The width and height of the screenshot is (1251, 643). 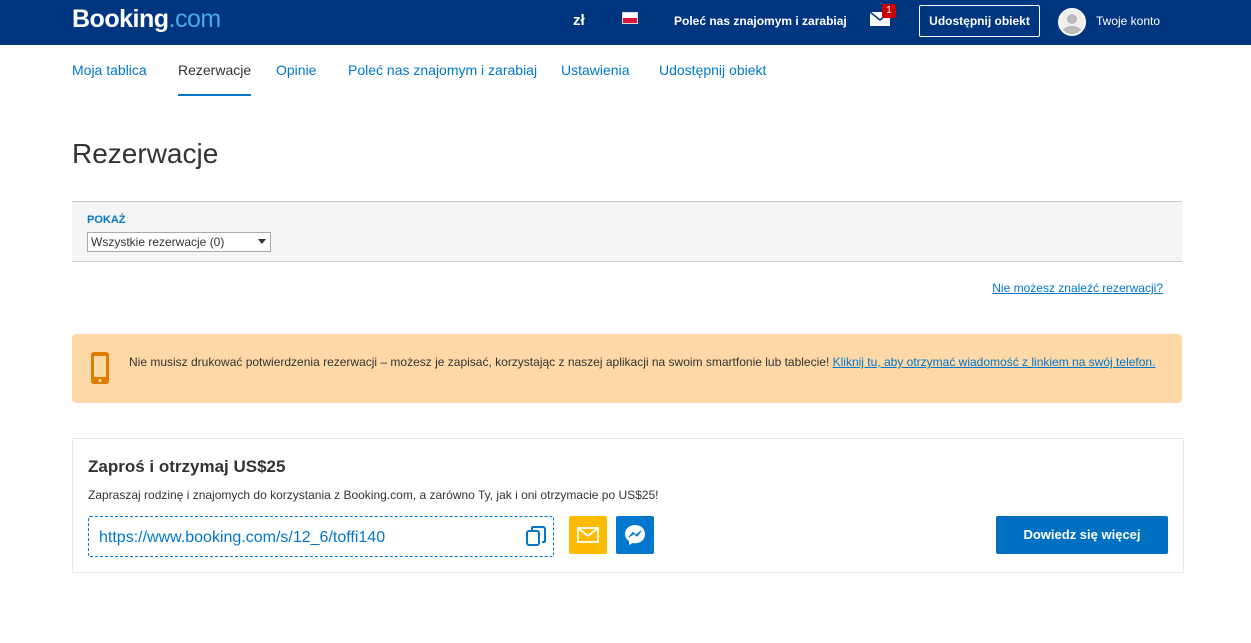 I want to click on smartphone-icon, so click(x=100, y=368).